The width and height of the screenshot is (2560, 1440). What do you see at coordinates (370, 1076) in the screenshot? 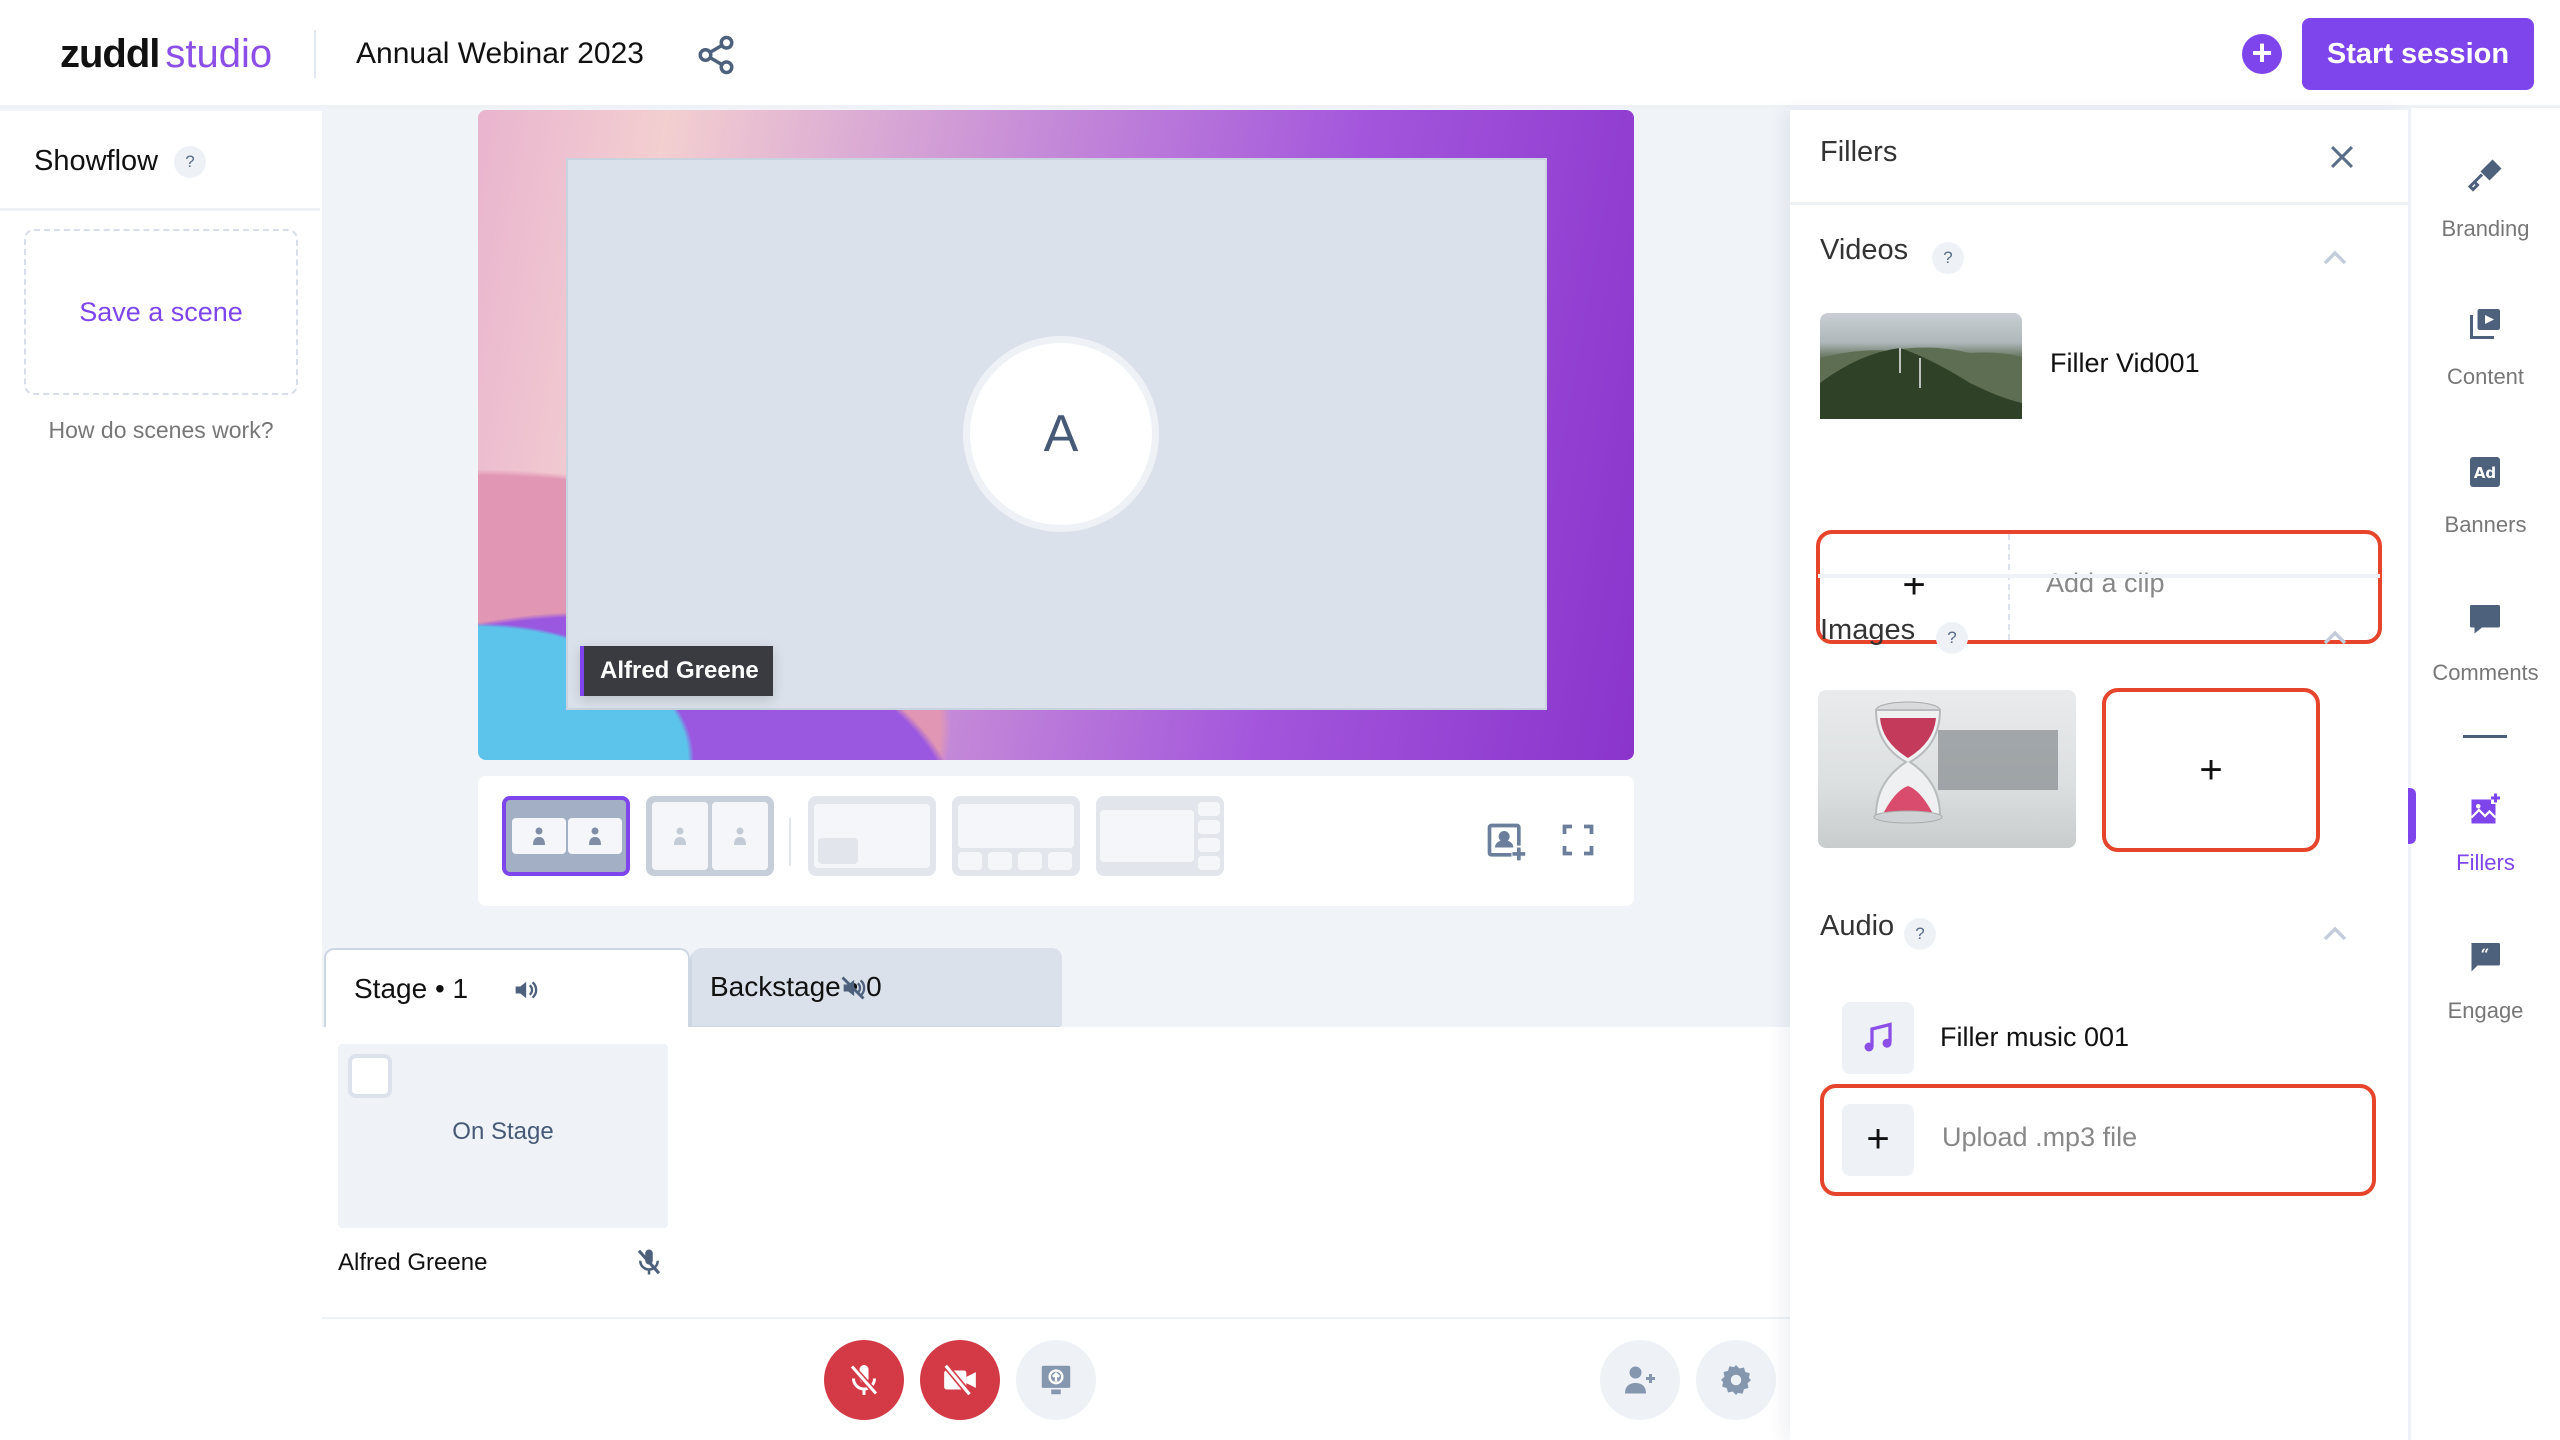
I see `participant-checkbox` at bounding box center [370, 1076].